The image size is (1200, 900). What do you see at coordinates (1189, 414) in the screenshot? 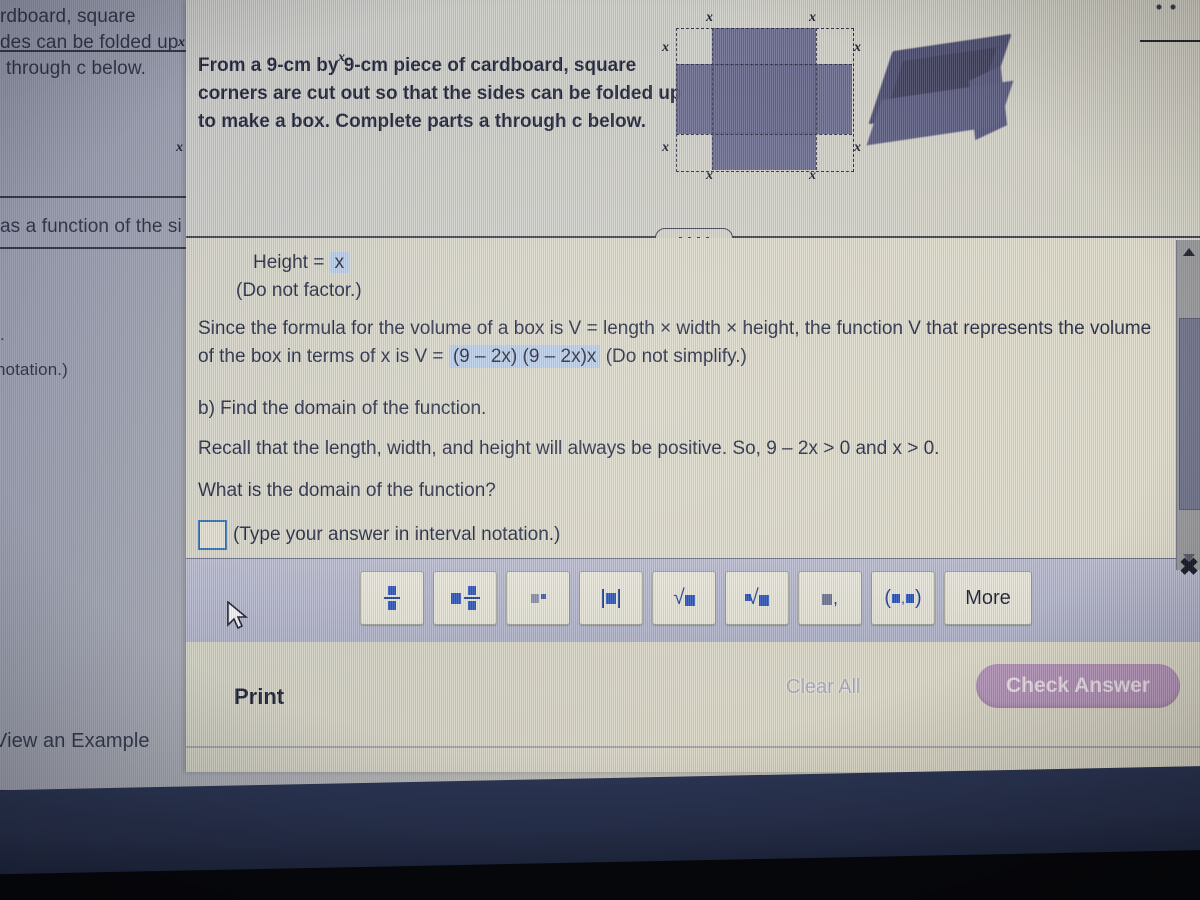
I see `scrollbar-thumb` at bounding box center [1189, 414].